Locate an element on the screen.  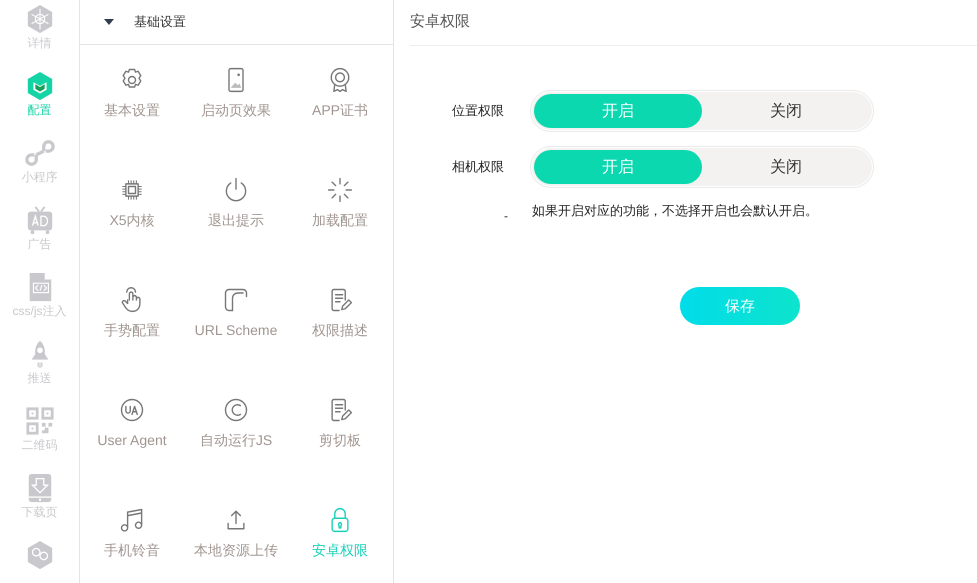
setting-tile: APP证书 is located at coordinates (340, 100).